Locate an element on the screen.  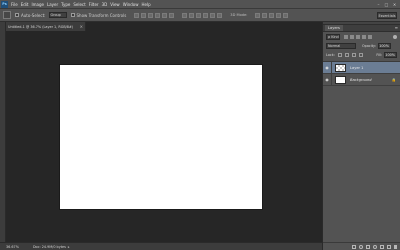
menu-3d: 3D is located at coordinates (105, 4).